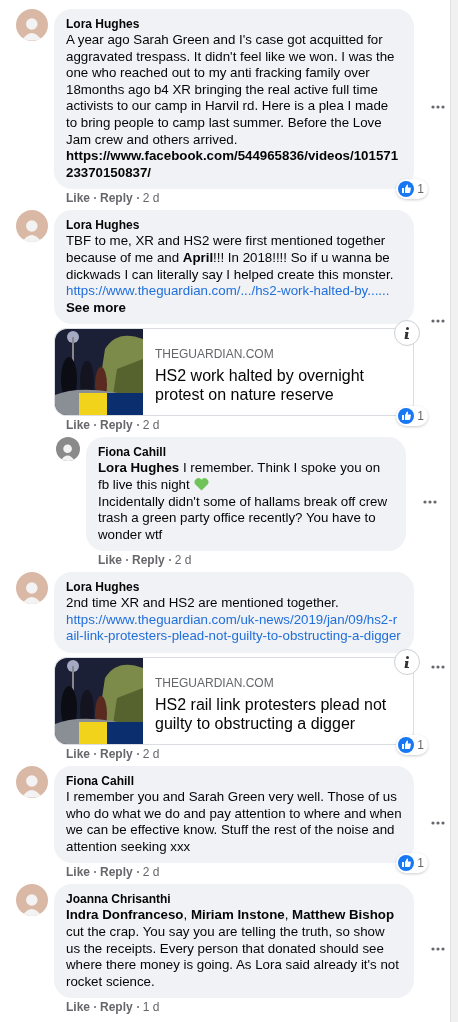 The height and width of the screenshot is (1022, 458). I want to click on link-preview-card: THEGUARDIAN.COM HS2 work halted by overnight protest on nature reserve, so click(234, 372).